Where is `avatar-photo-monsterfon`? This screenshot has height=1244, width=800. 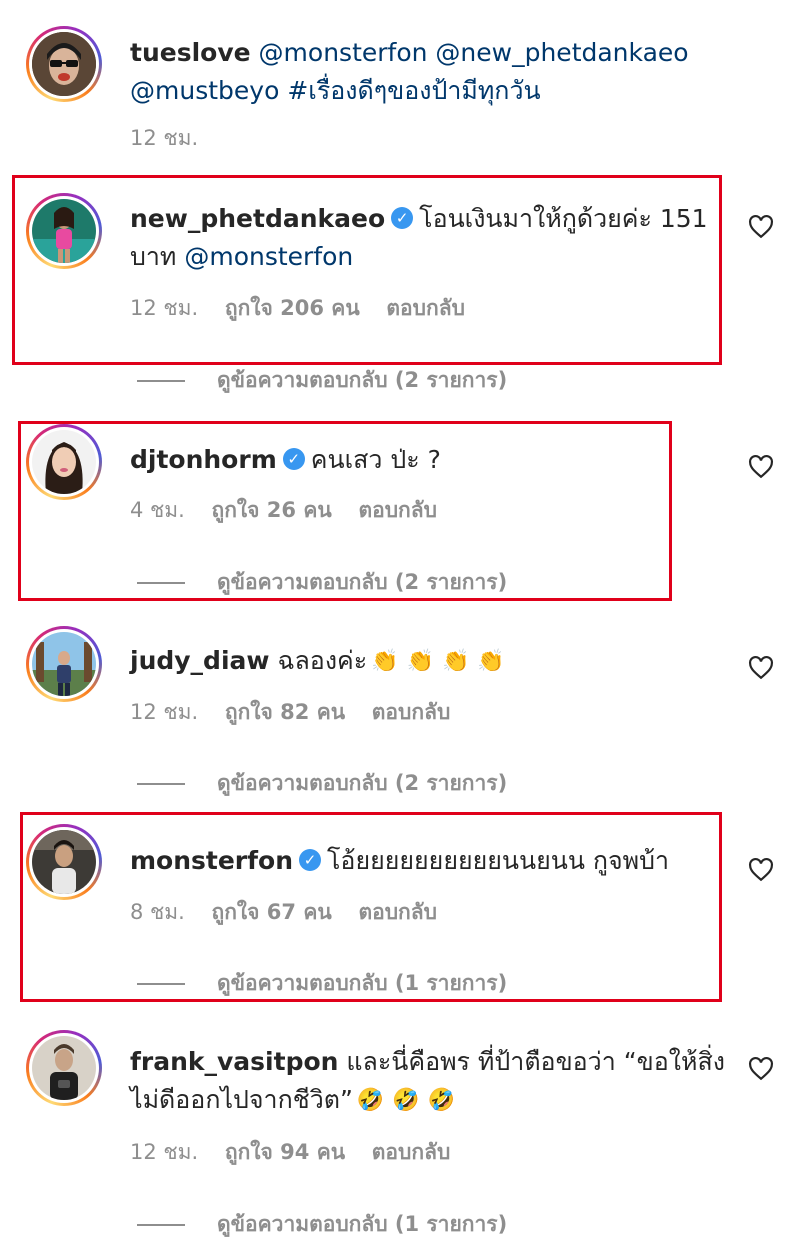
avatar-photo-monsterfon is located at coordinates (64, 862).